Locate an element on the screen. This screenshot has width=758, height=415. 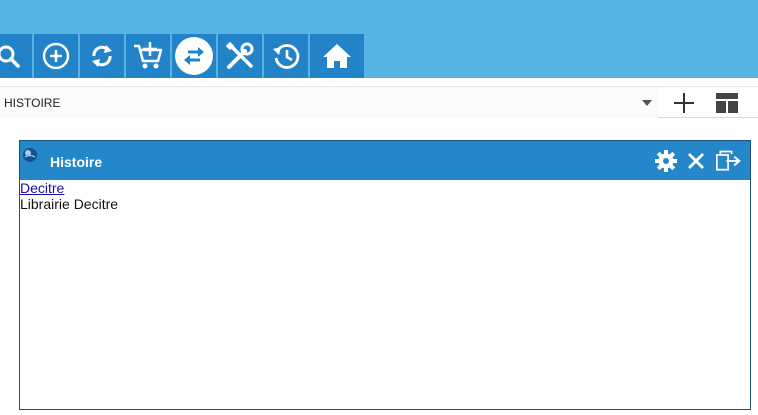
popout-icon is located at coordinates (728, 160).